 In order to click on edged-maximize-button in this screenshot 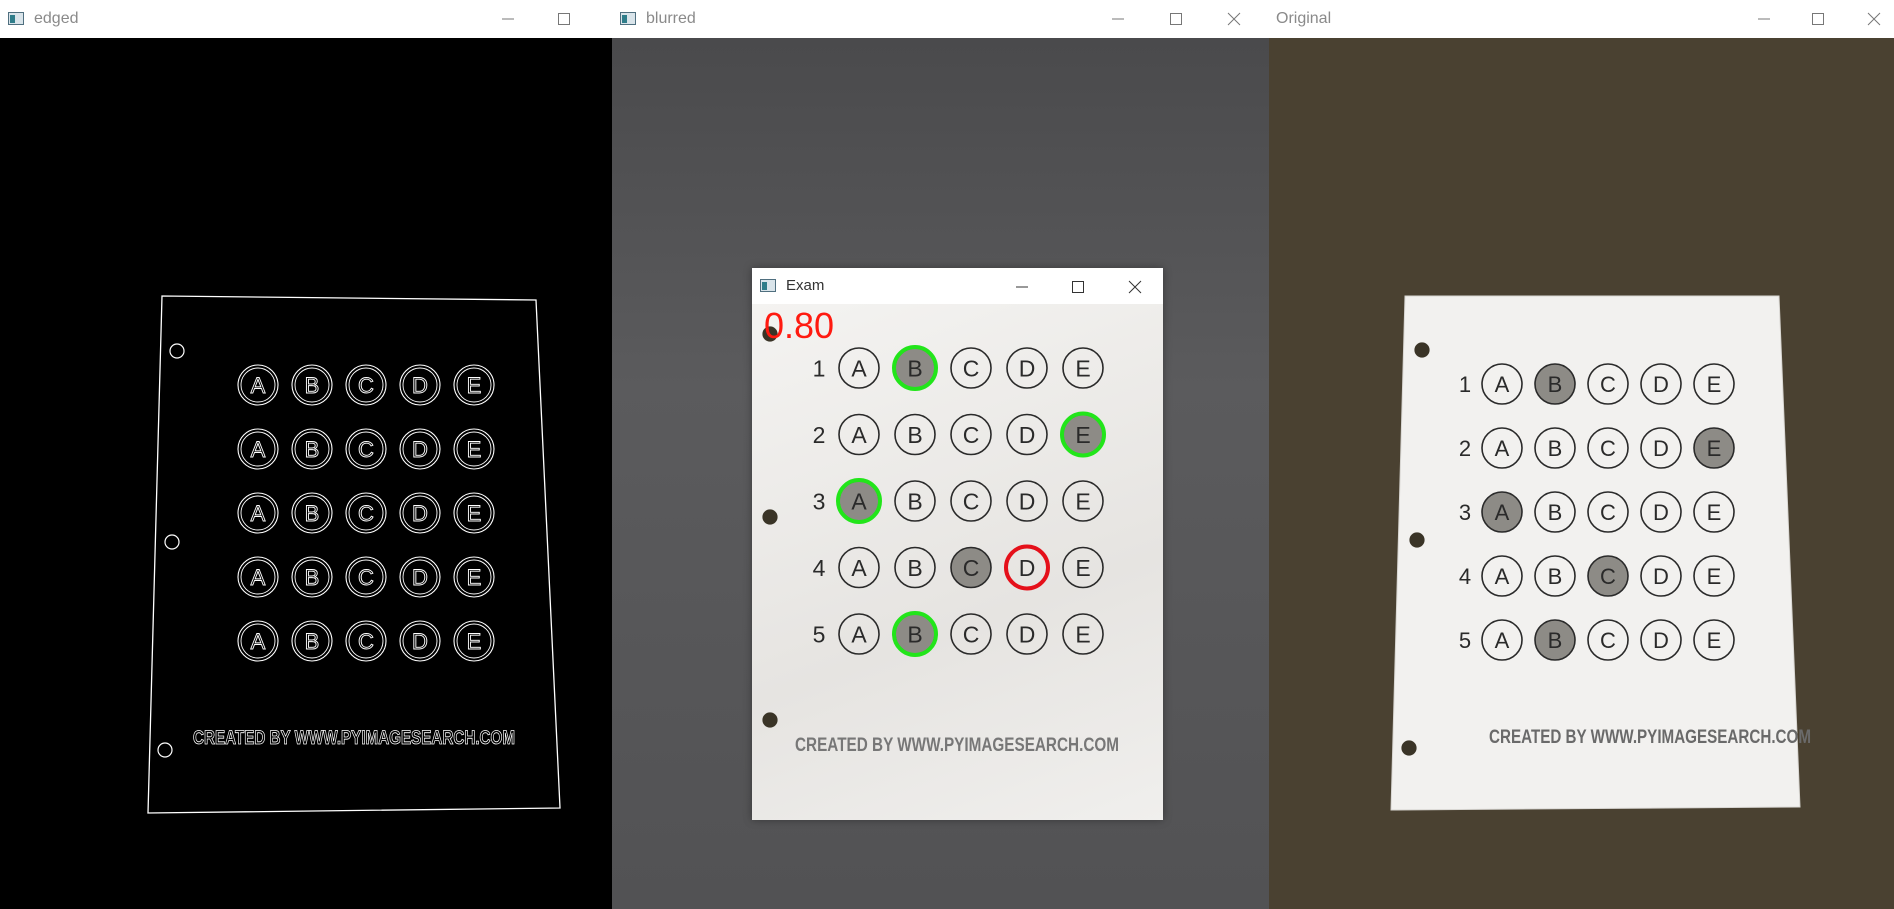, I will do `click(564, 19)`.